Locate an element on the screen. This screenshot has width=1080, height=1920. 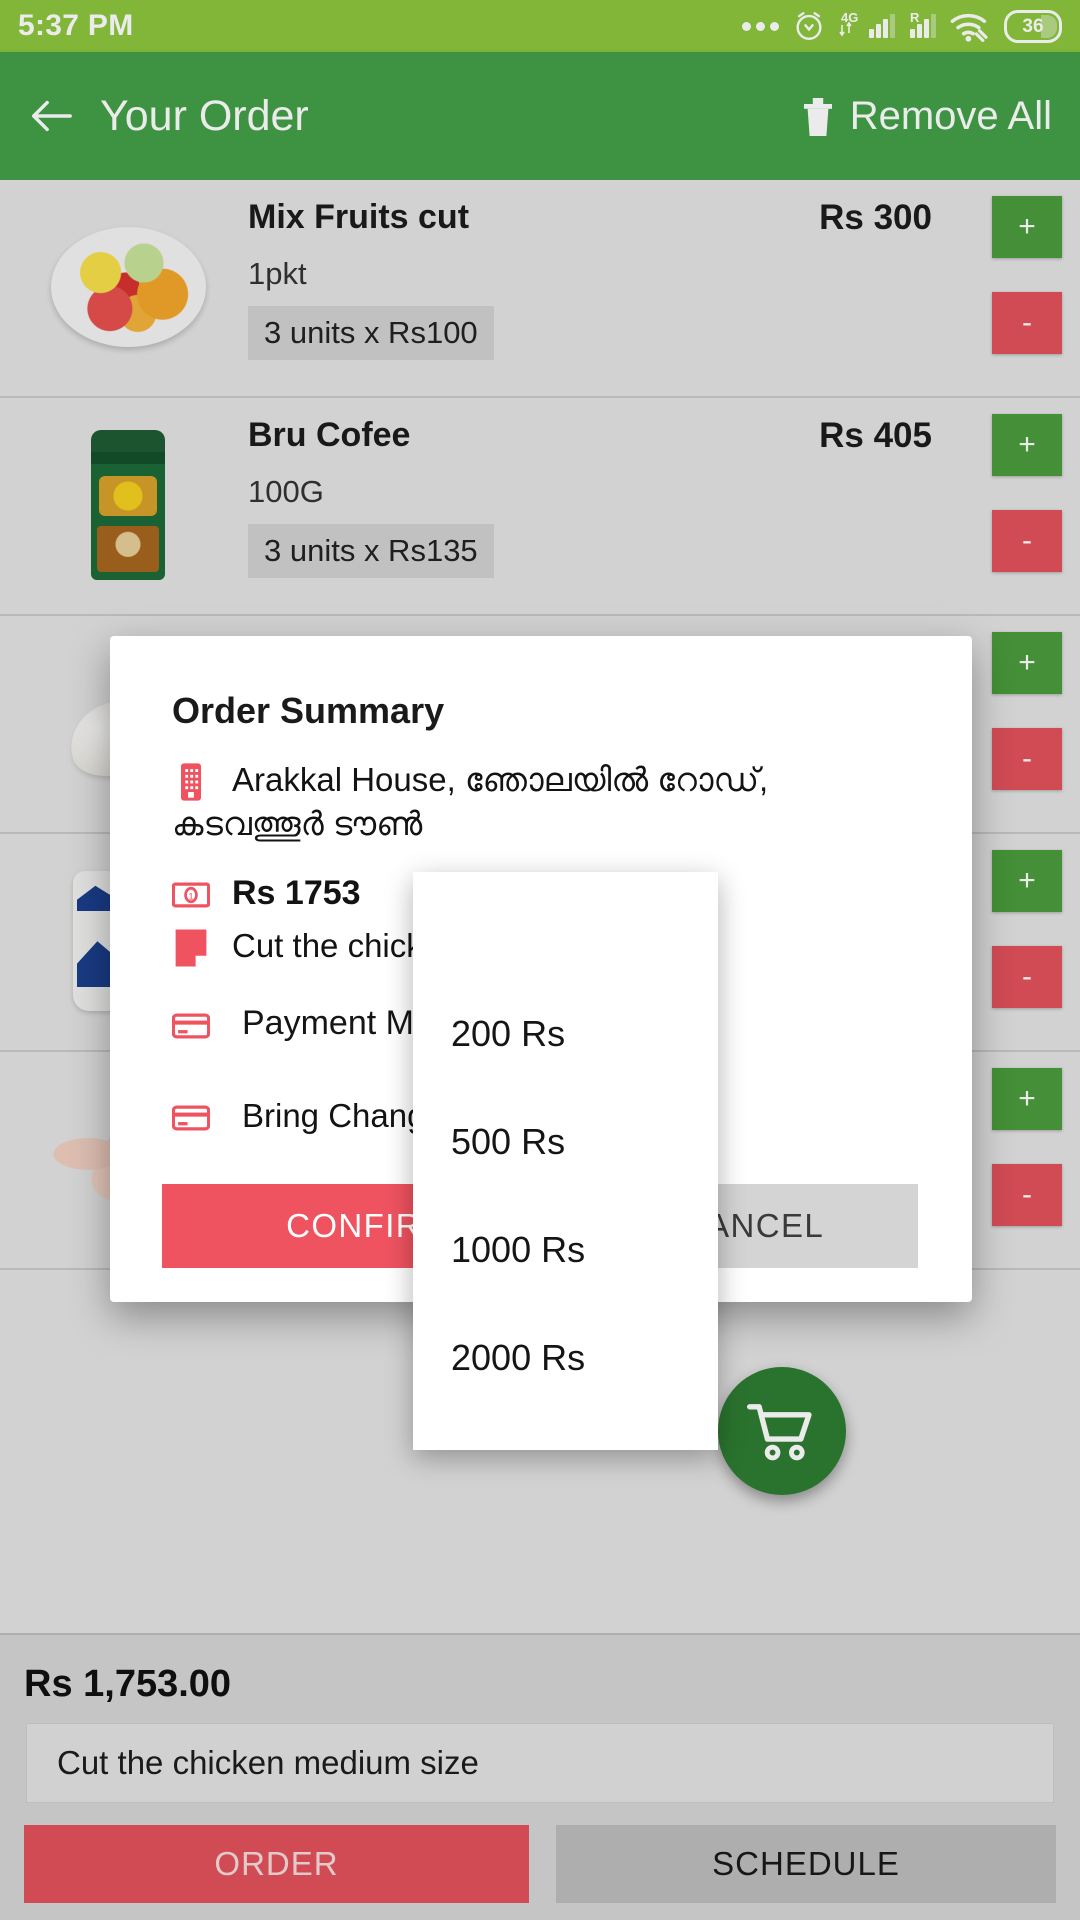
delivery-address: Arakkal House, ഞോലയിൽ റോഡ്, കടവത്തൂർ ടൗൺ is located at coordinates (470, 801).